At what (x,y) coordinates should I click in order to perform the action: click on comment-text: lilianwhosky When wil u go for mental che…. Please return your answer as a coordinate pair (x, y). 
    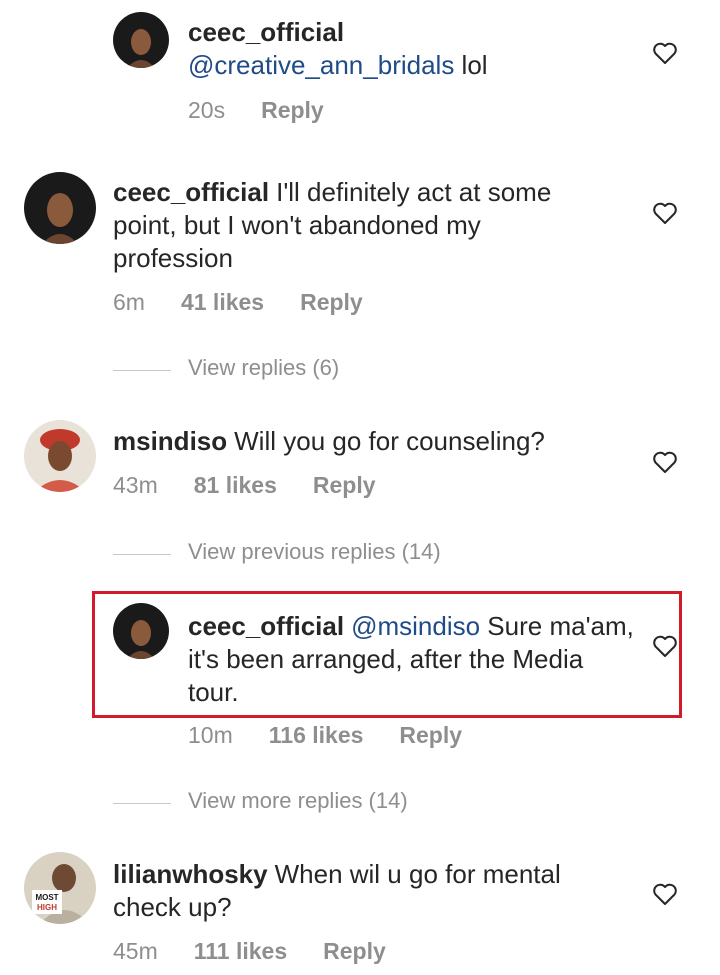
    Looking at the image, I should click on (353, 891).